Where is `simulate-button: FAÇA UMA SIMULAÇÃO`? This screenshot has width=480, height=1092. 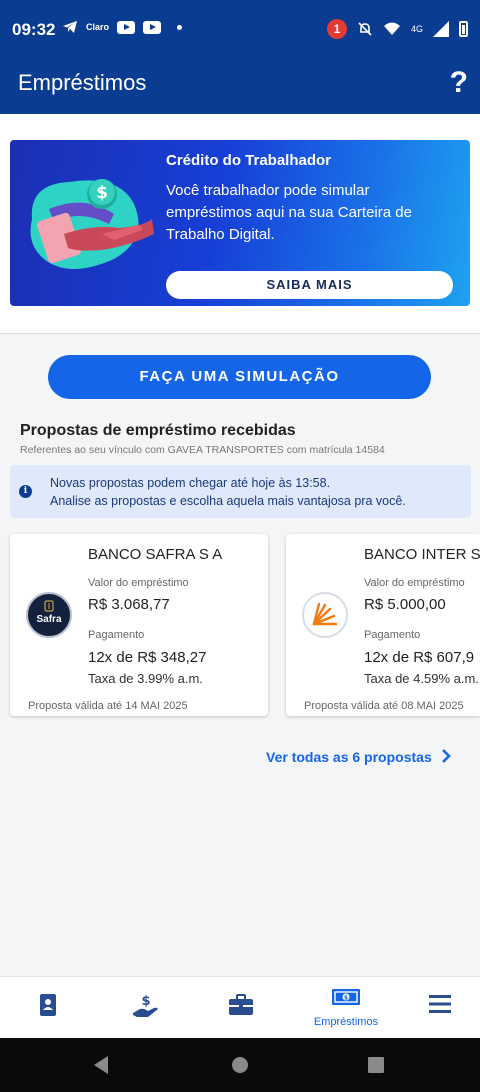 simulate-button: FAÇA UMA SIMULAÇÃO is located at coordinates (239, 377).